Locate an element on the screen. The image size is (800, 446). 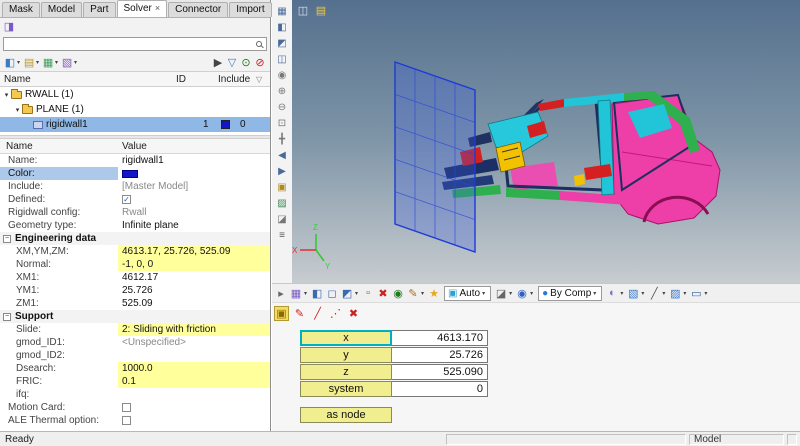
section-support: − Support is located at coordinates (135, 316).